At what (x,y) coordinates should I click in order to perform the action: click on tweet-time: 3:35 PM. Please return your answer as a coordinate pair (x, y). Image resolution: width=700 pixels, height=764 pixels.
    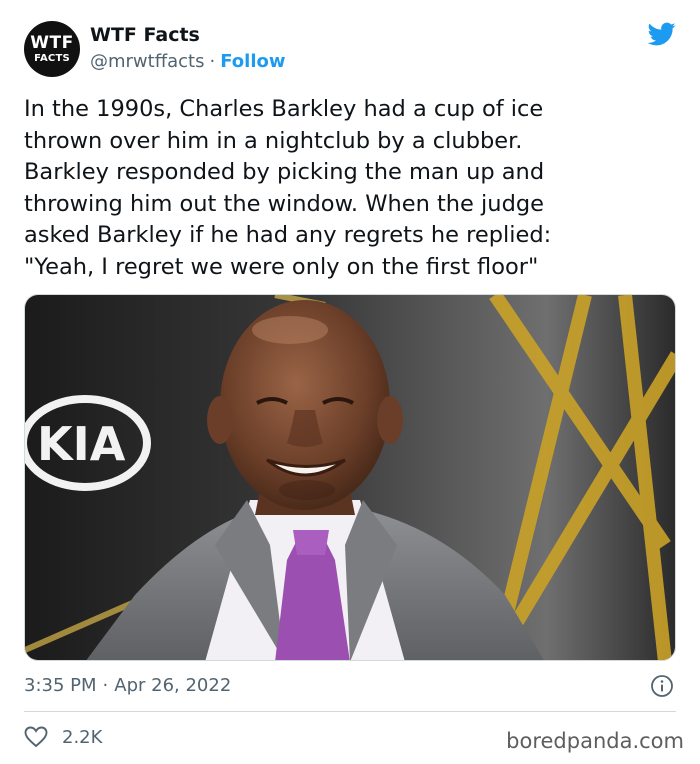
    Looking at the image, I should click on (60, 685).